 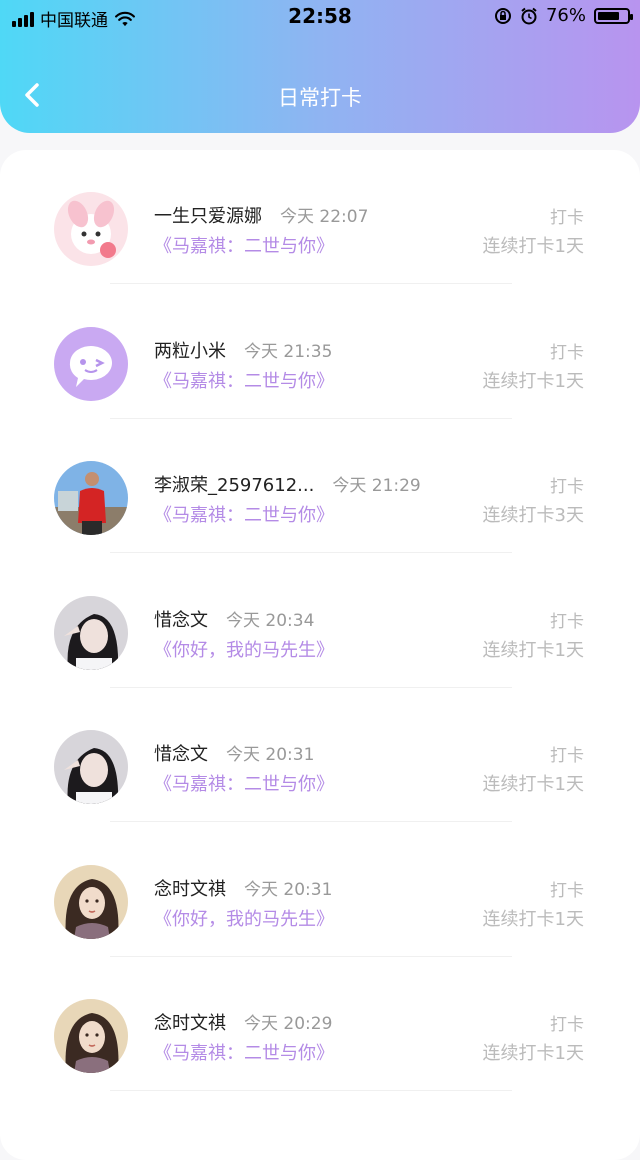 I want to click on sheep-avatar-icon, so click(x=91, y=229).